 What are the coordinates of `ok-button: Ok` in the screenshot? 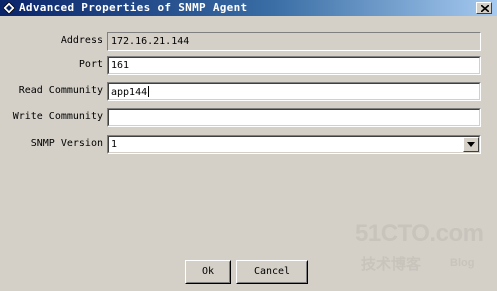 It's located at (208, 272).